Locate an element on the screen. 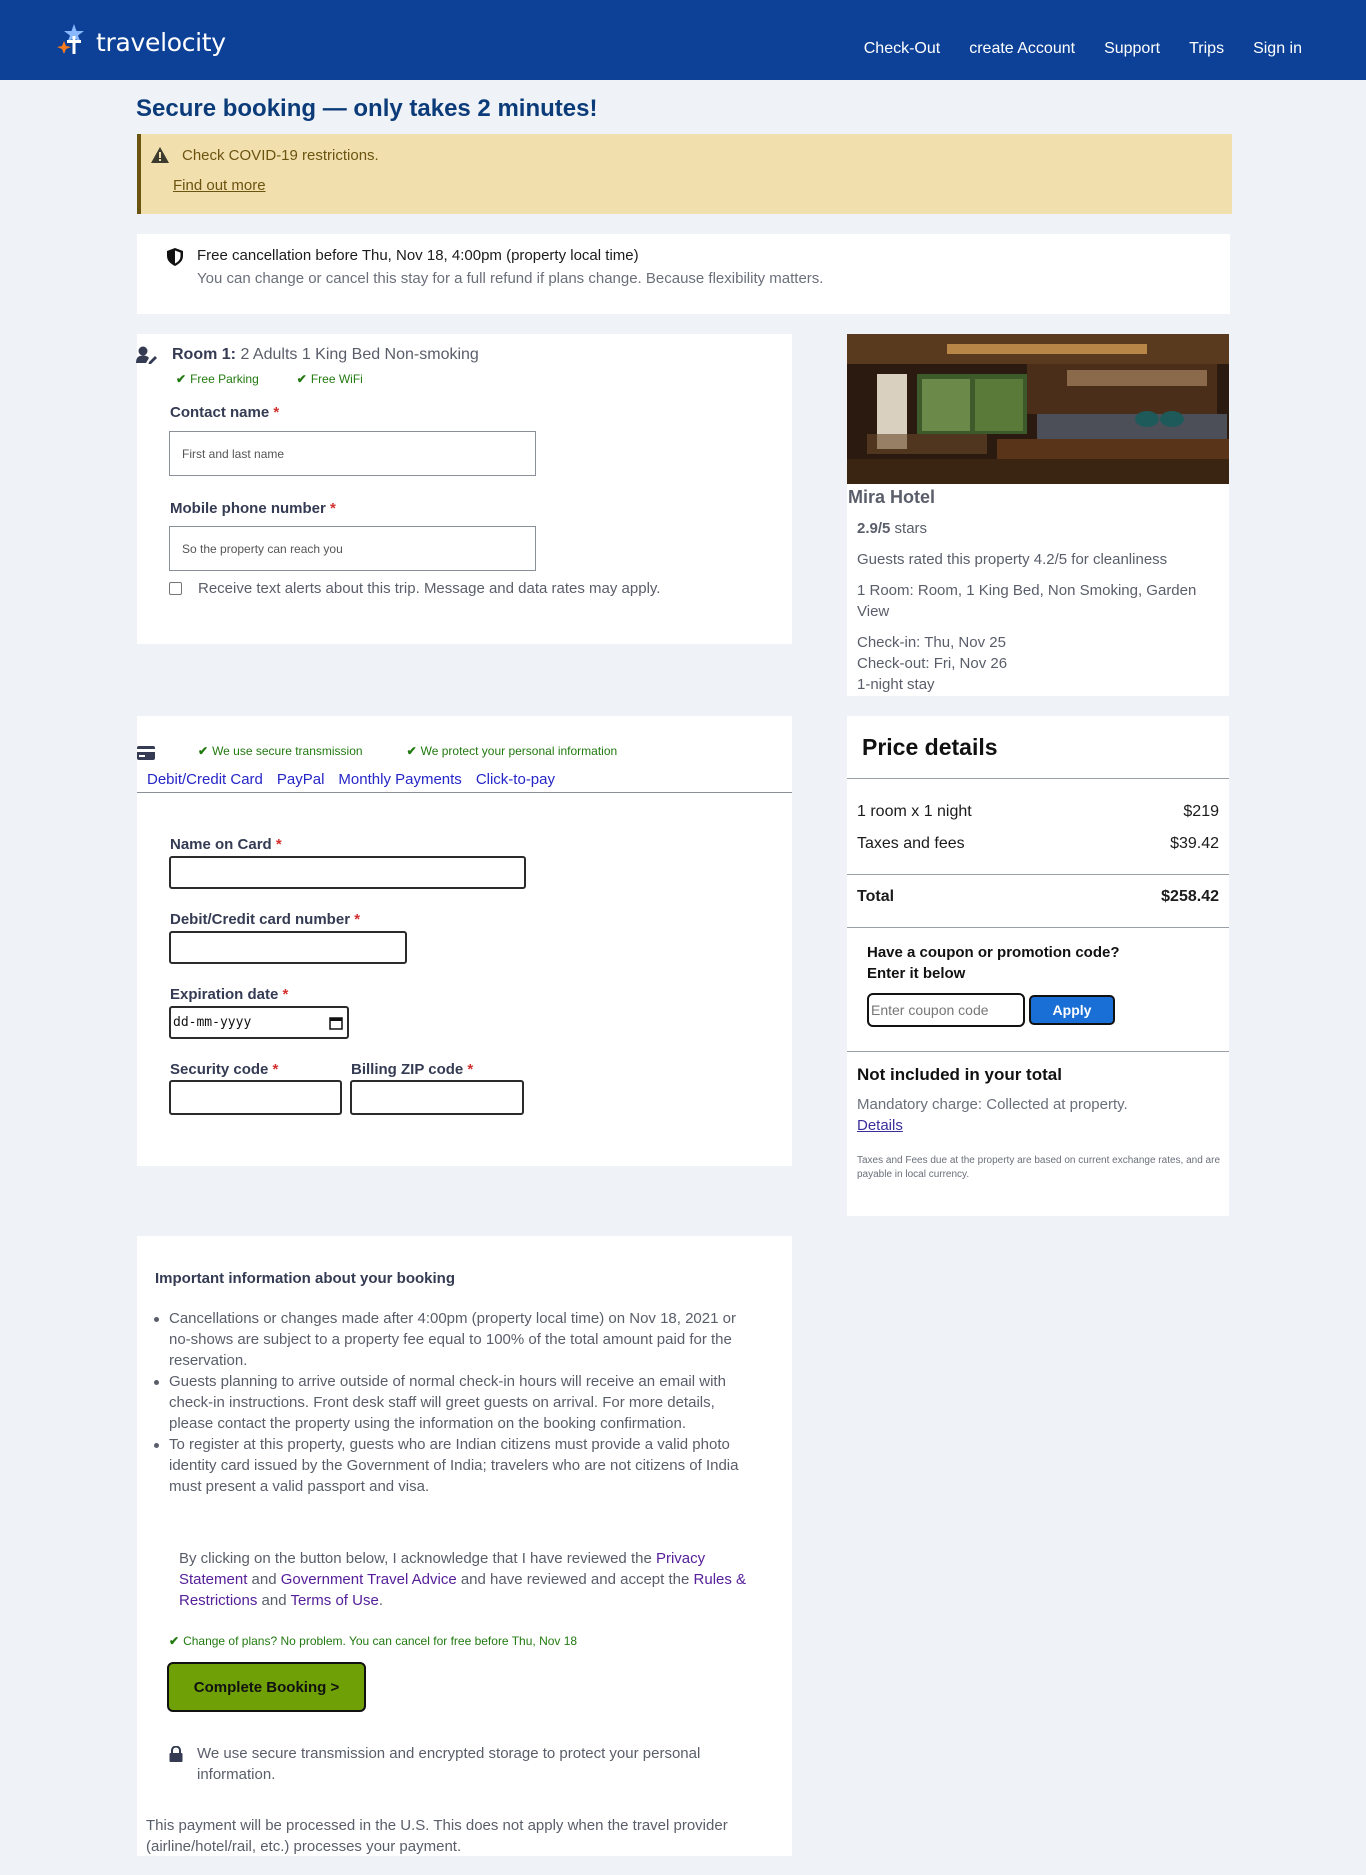 The height and width of the screenshot is (1875, 1366). stay-length: 1-night stay is located at coordinates (896, 684).